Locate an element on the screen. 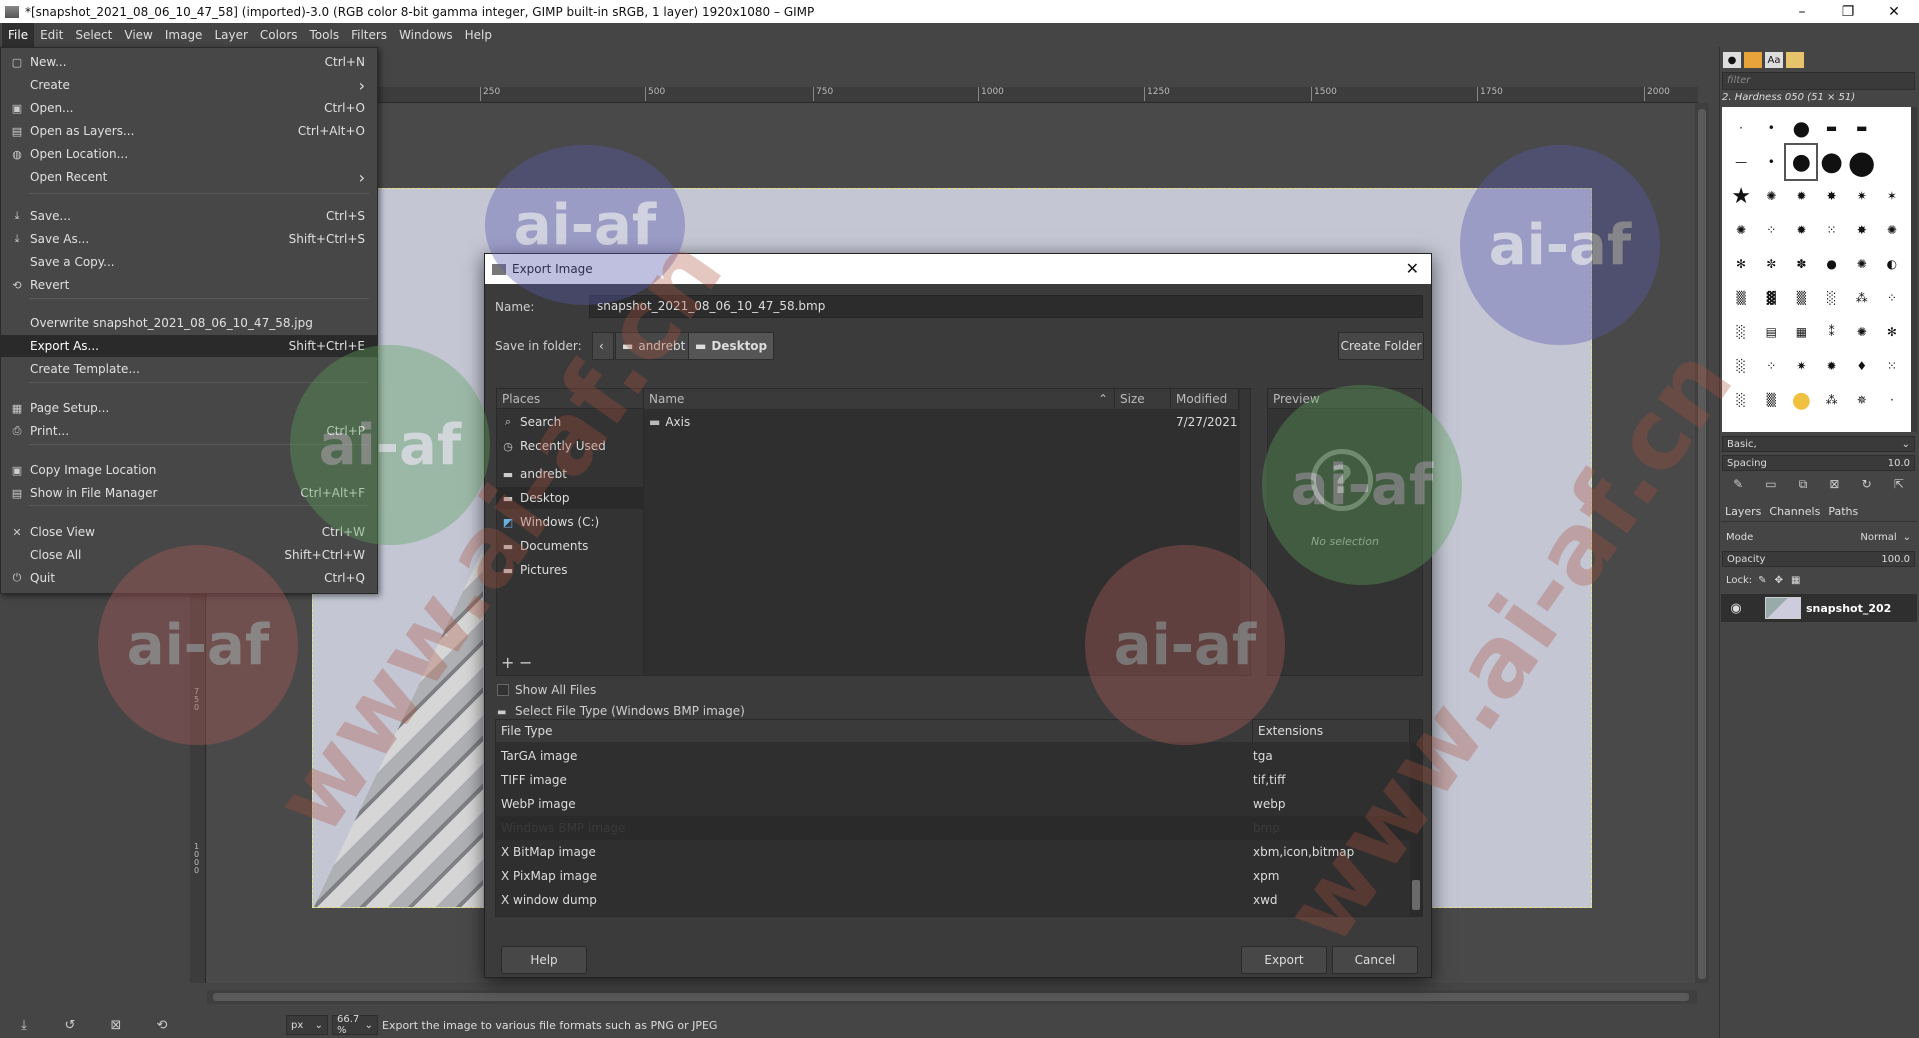 This screenshot has height=1038, width=1919. horizontal-scrollbar is located at coordinates (952, 997).